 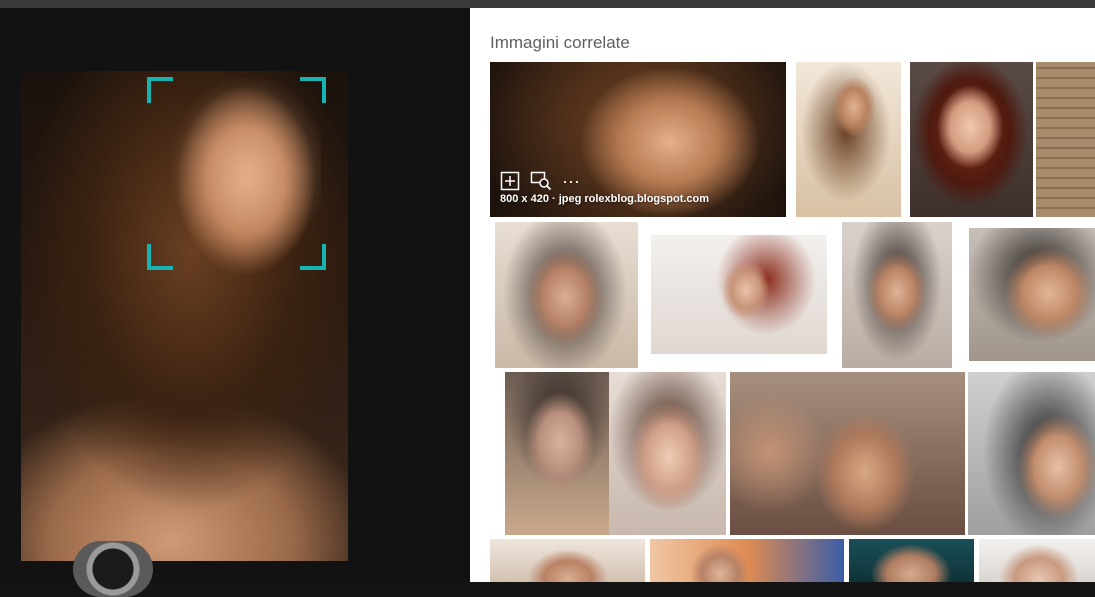 I want to click on more-options-button: ···, so click(x=571, y=181).